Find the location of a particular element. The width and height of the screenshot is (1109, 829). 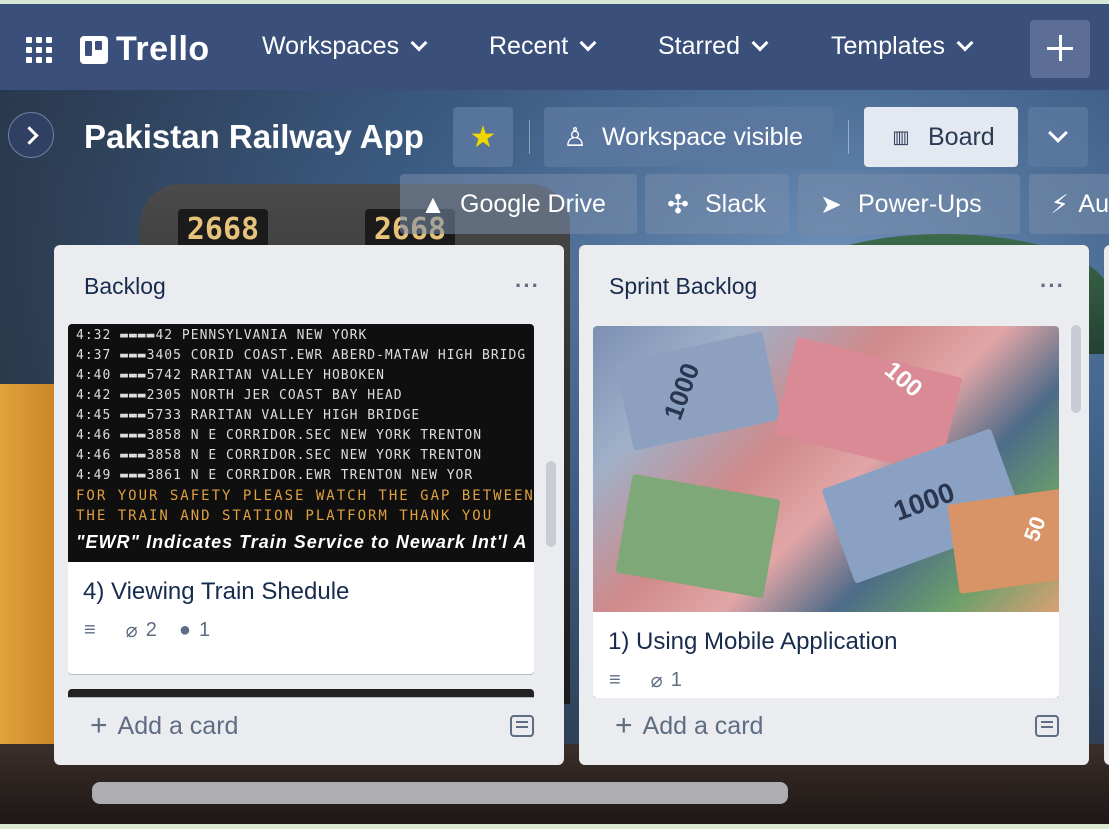

create-button is located at coordinates (1060, 49).